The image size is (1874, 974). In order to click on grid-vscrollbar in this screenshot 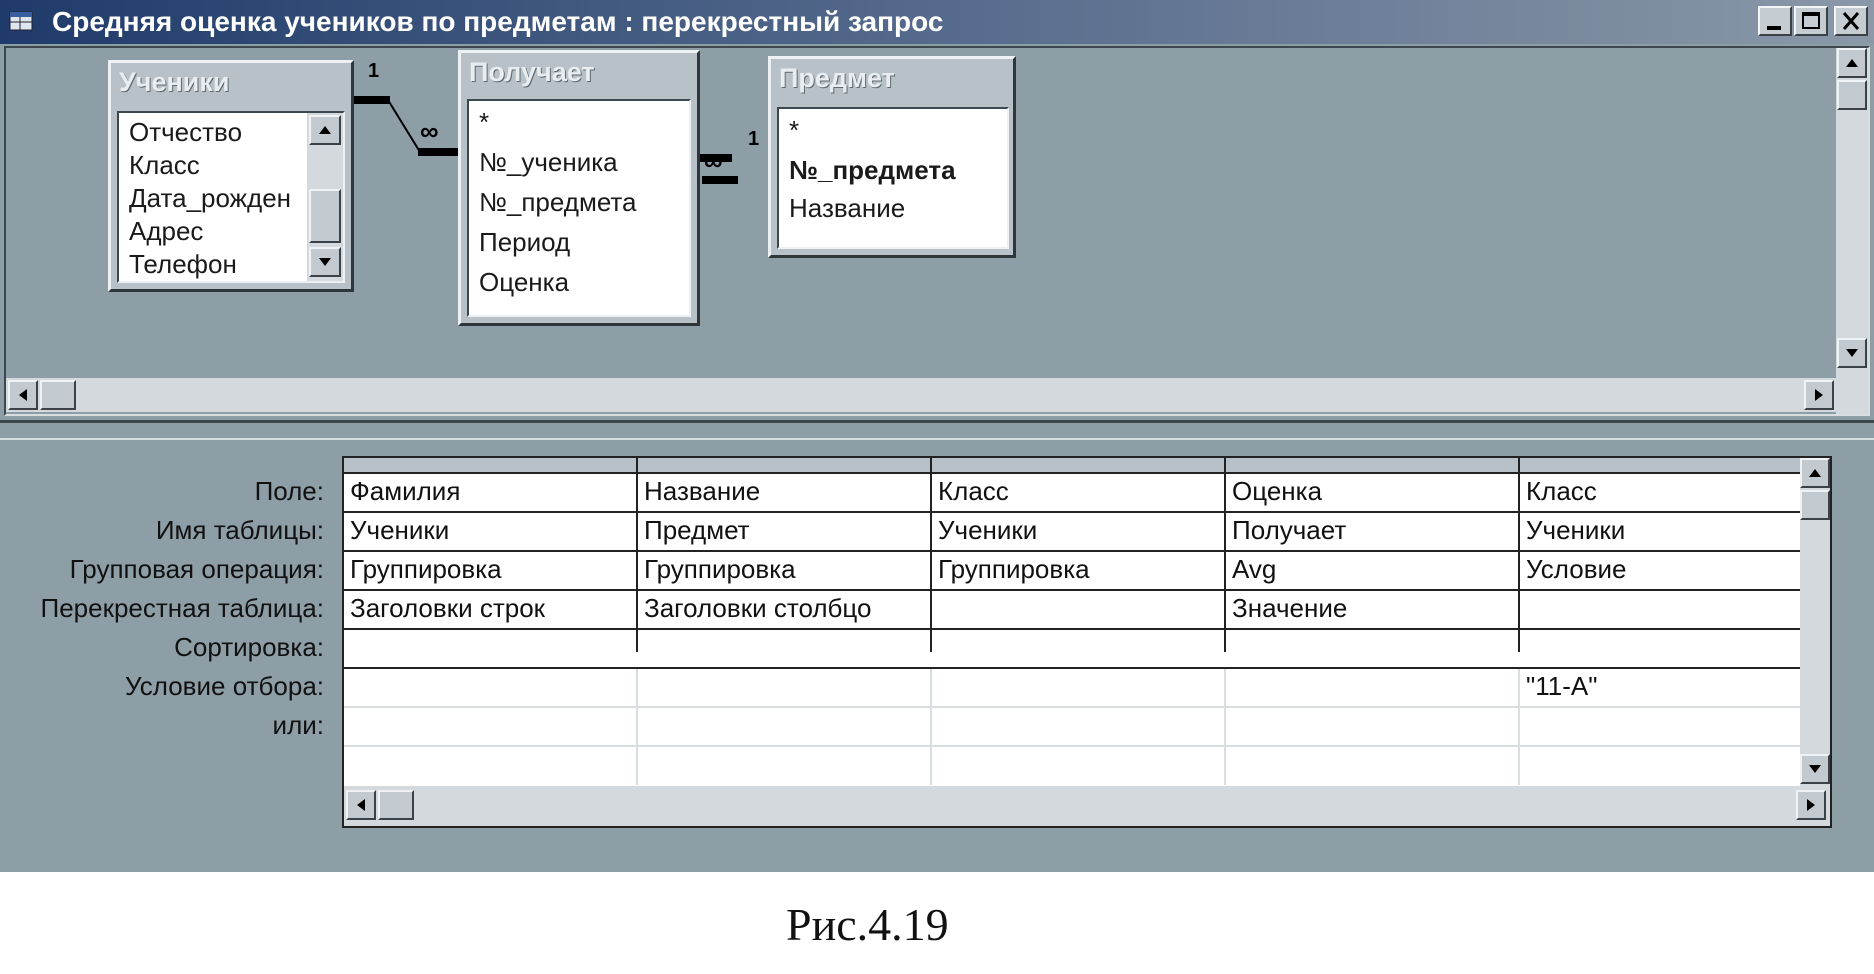, I will do `click(1815, 622)`.